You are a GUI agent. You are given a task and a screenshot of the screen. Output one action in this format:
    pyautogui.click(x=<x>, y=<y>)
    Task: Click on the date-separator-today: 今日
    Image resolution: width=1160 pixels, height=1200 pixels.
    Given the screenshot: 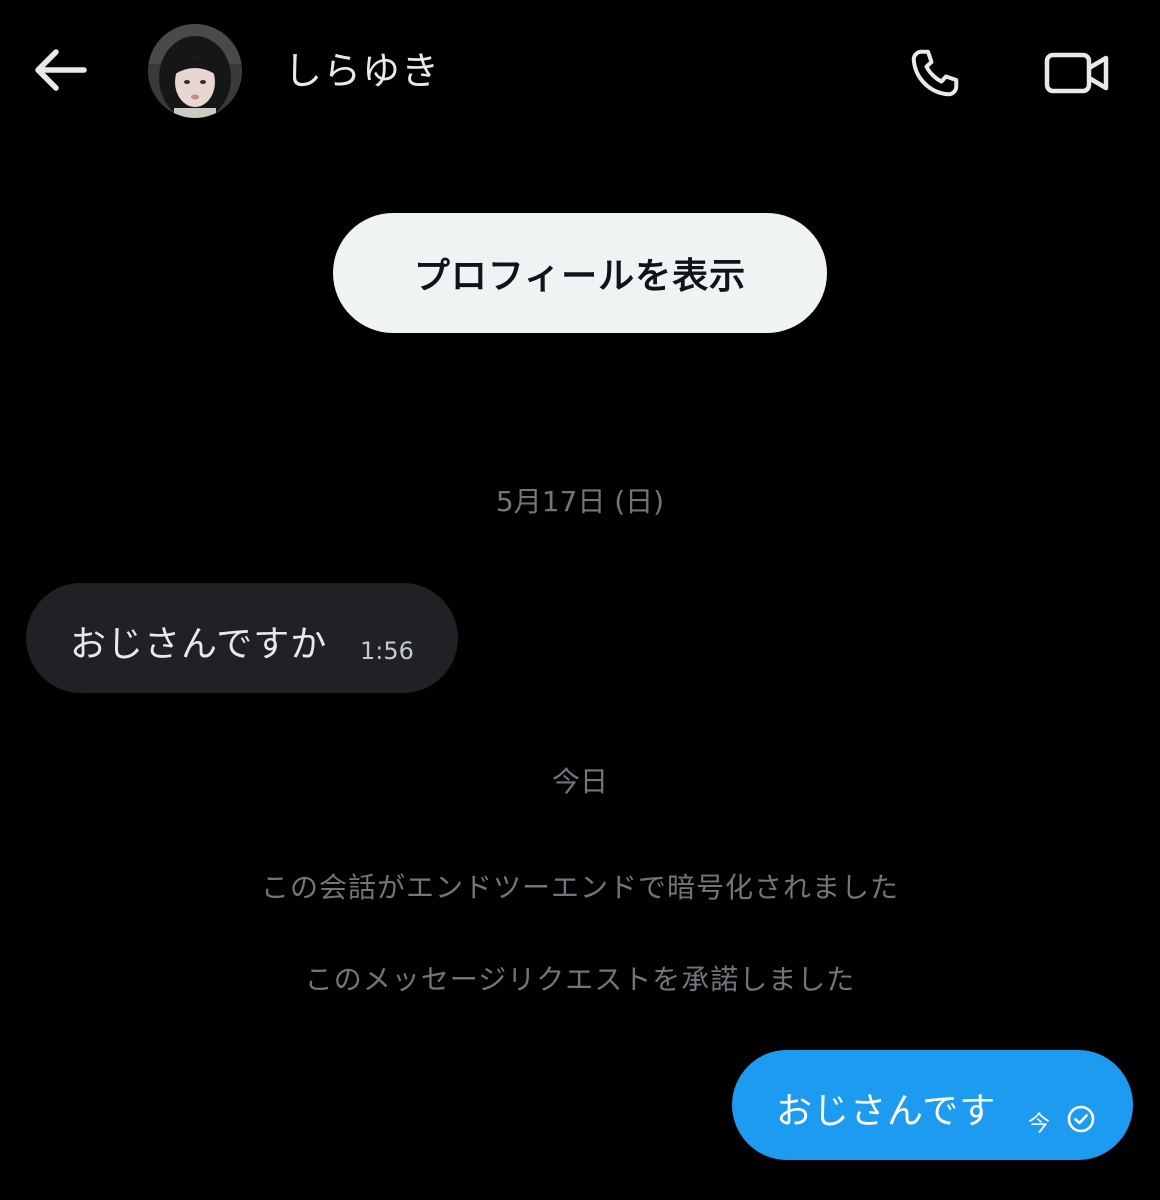 What is the action you would take?
    pyautogui.click(x=579, y=781)
    